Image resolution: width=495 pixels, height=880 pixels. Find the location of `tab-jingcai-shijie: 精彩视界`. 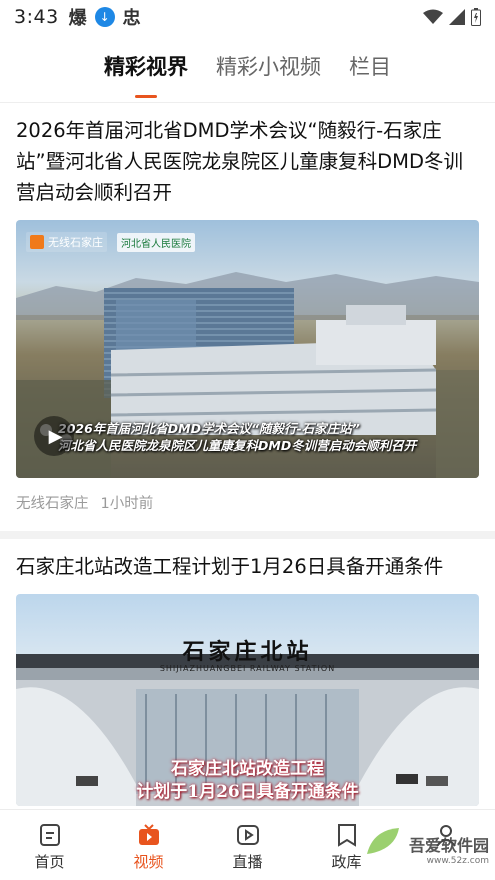

tab-jingcai-shijie: 精彩视界 is located at coordinates (146, 71).